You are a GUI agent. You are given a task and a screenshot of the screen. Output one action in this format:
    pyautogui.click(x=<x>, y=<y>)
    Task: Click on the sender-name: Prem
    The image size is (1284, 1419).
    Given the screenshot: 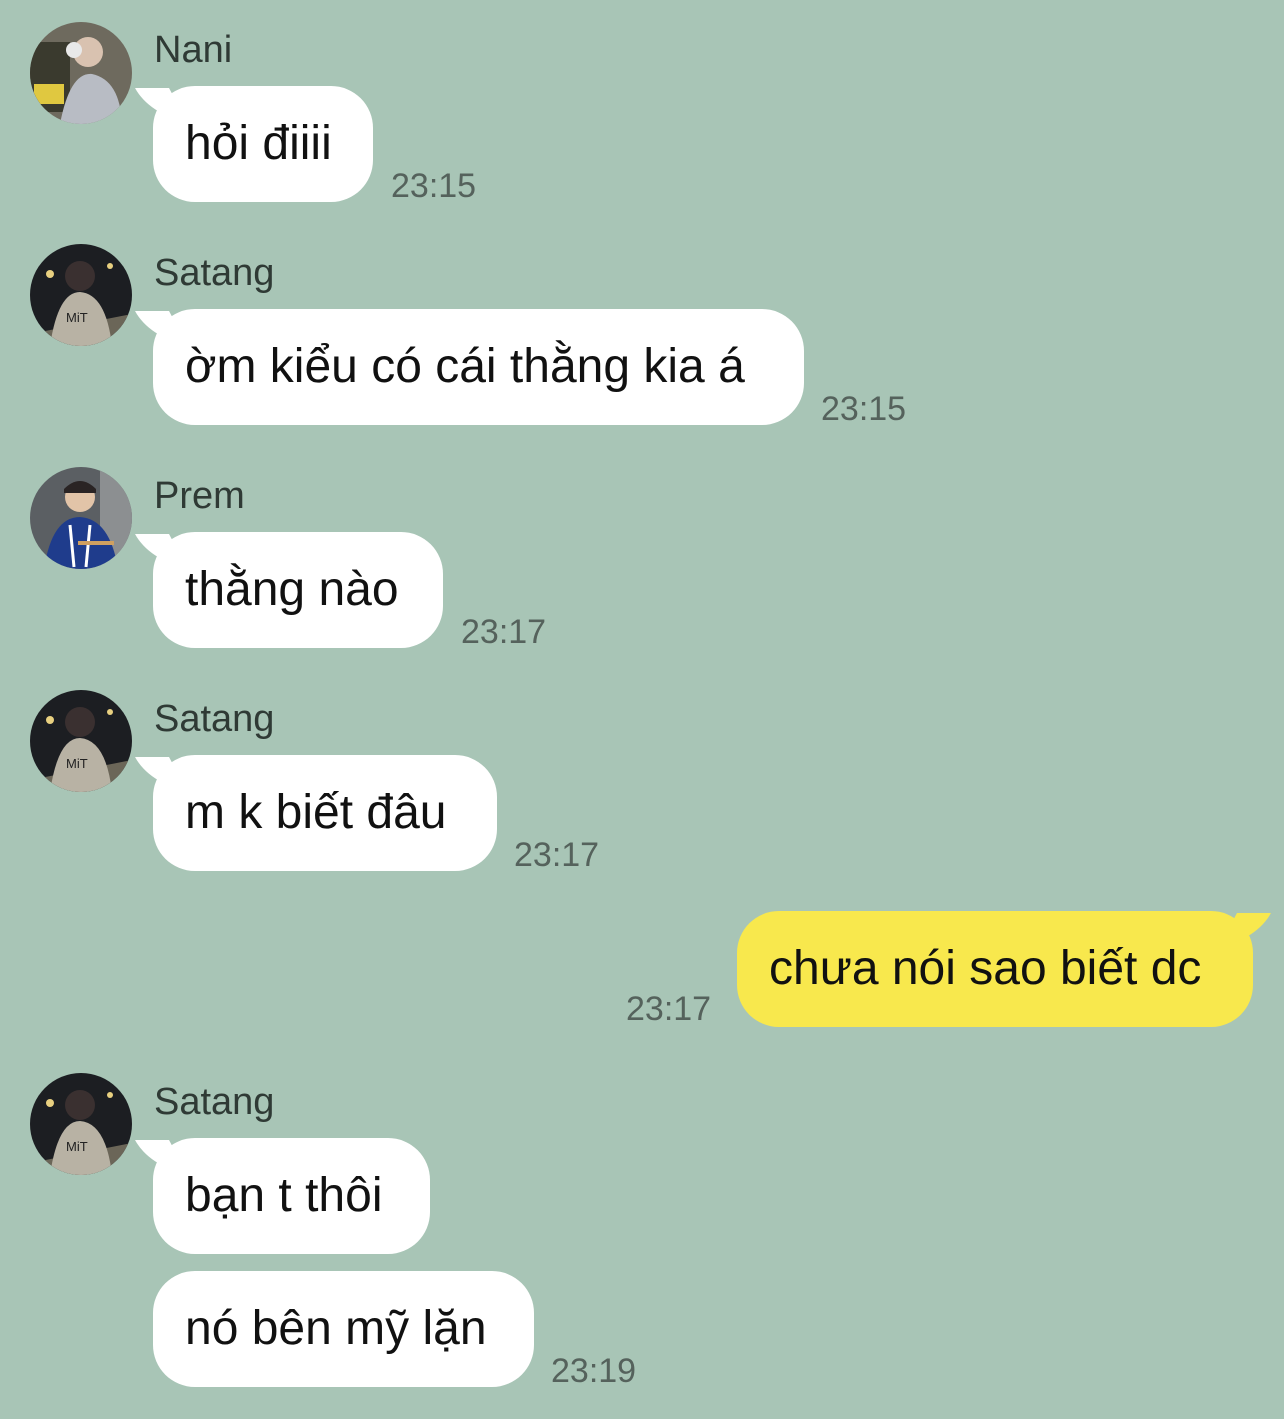 What is the action you would take?
    pyautogui.click(x=199, y=496)
    